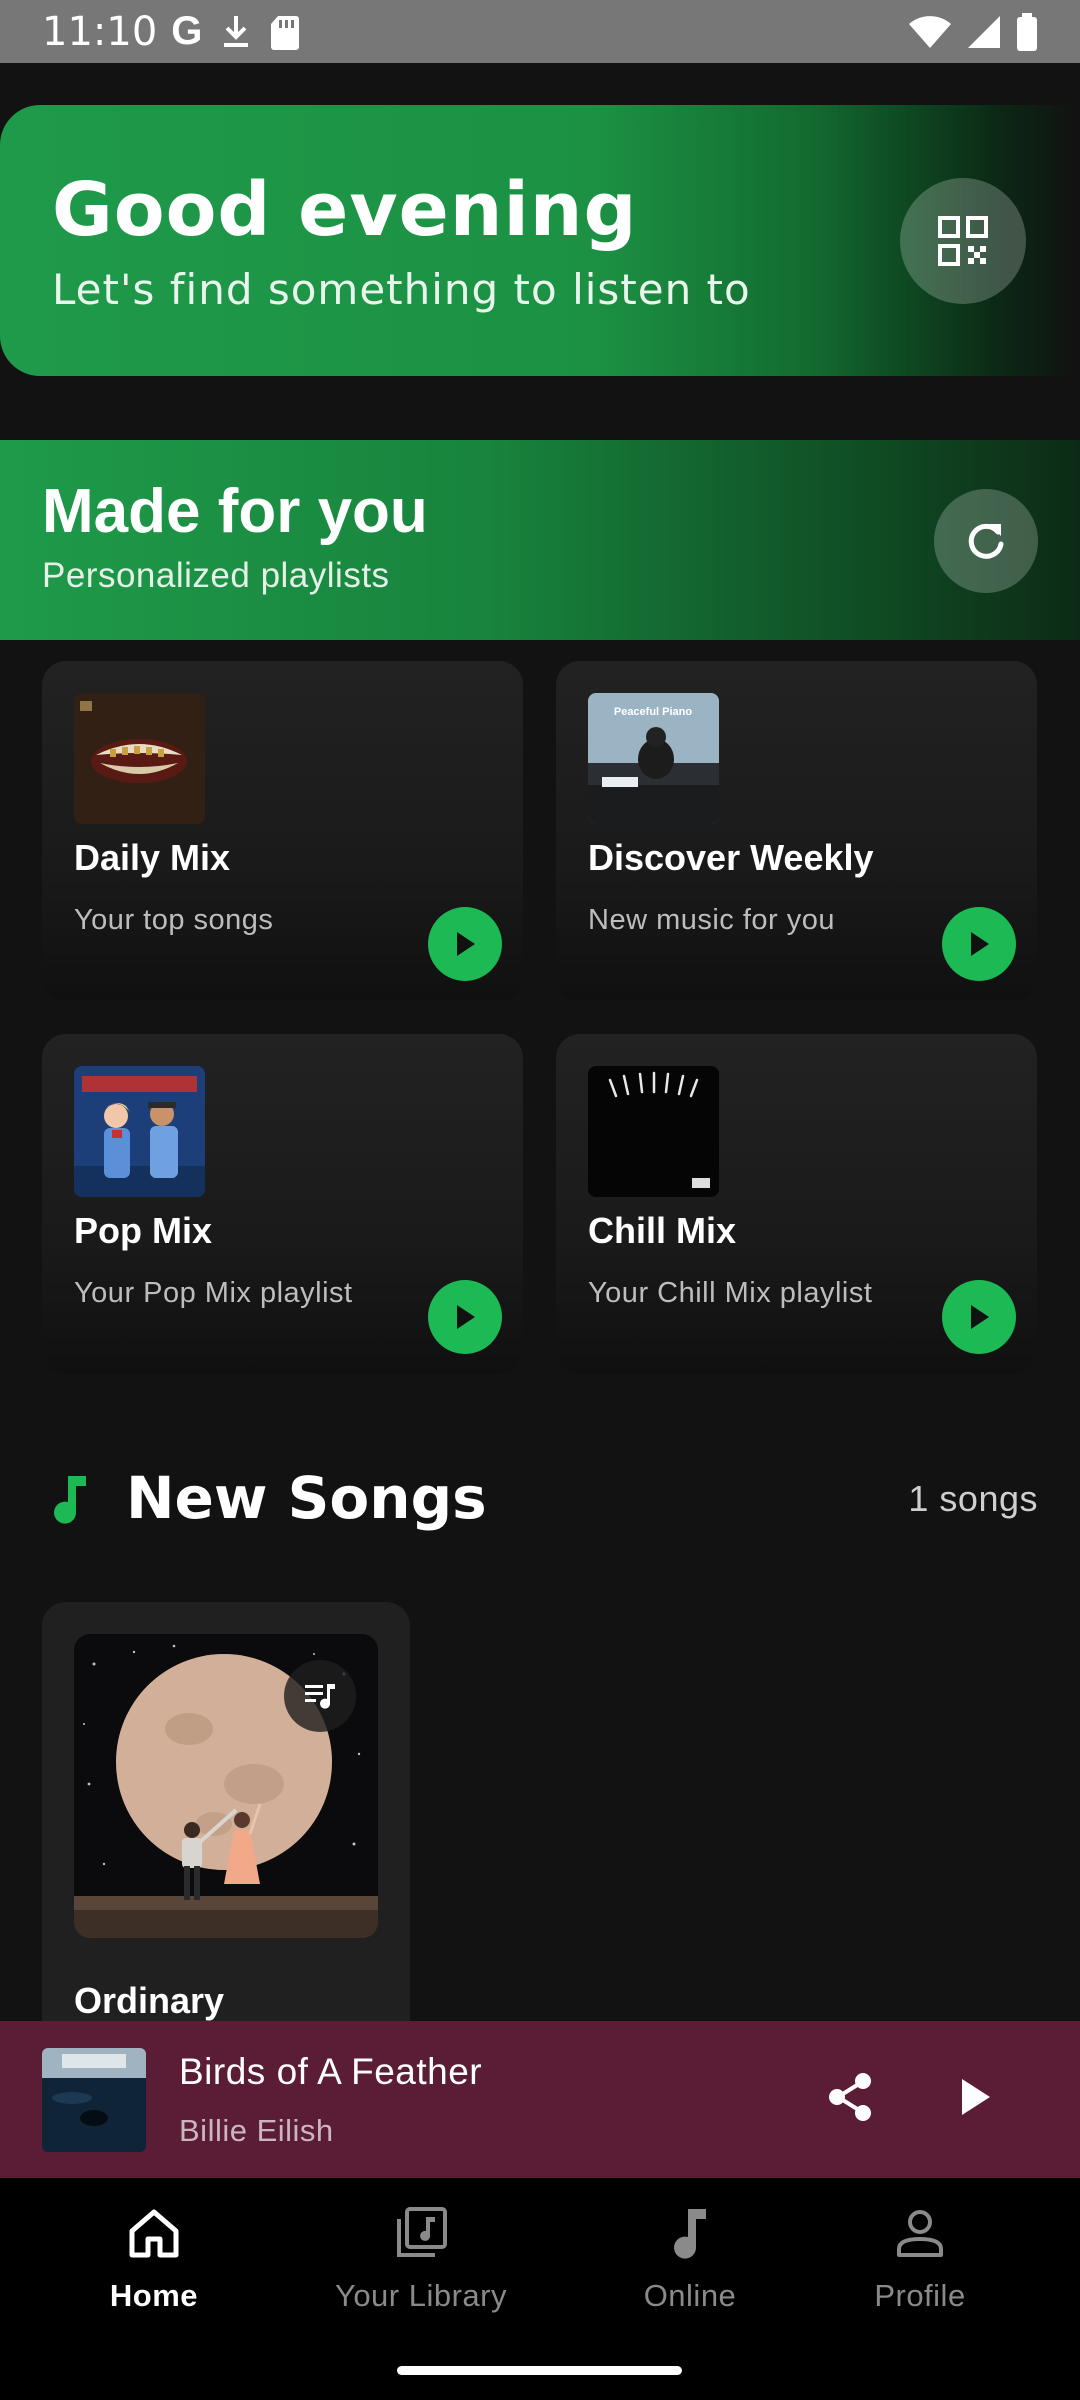  I want to click on nav-profile: Profile, so click(920, 2258).